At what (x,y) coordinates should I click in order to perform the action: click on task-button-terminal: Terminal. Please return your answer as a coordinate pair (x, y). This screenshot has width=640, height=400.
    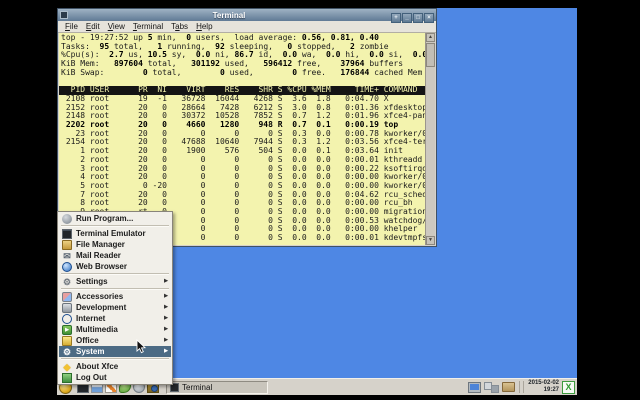
    Looking at the image, I should click on (217, 387).